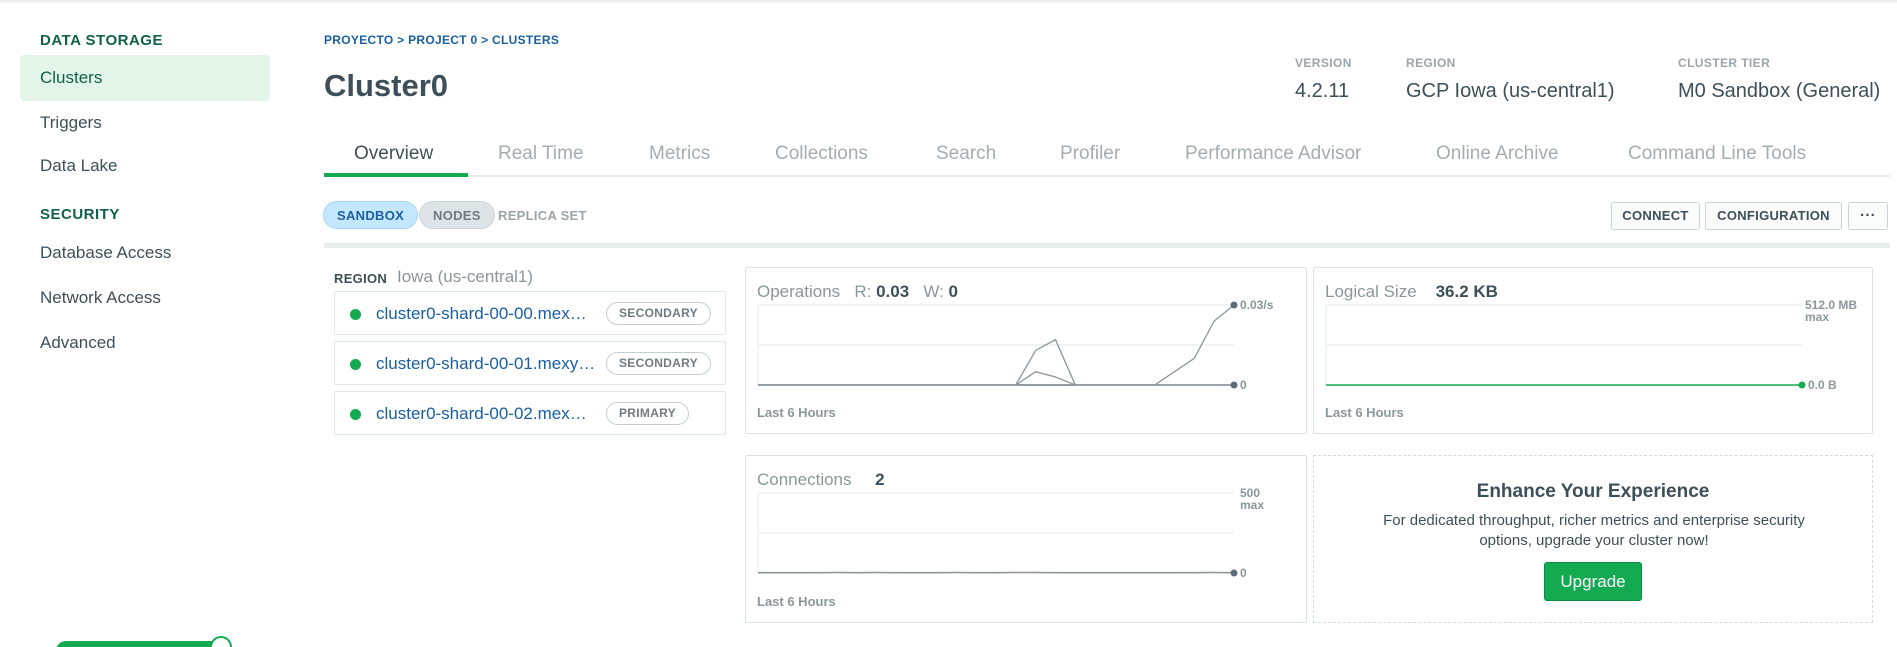  I want to click on operations-r-value: 0.03, so click(893, 291).